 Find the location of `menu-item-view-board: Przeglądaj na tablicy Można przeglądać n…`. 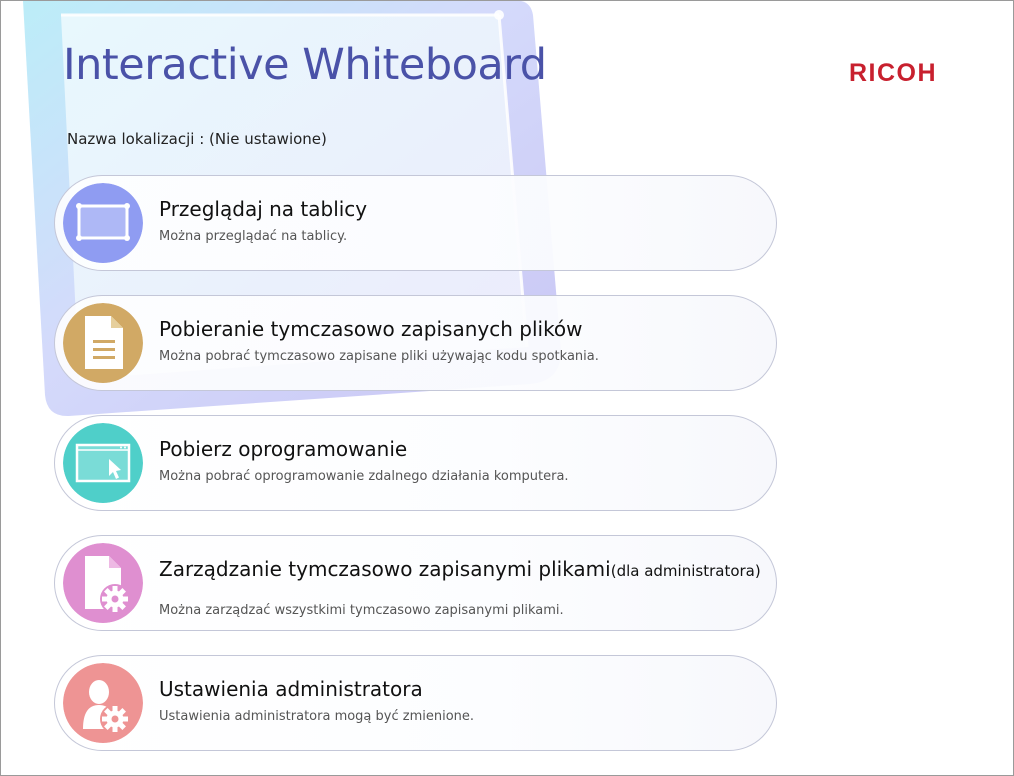

menu-item-view-board: Przeglądaj na tablicy Można przeglądać n… is located at coordinates (415, 223).